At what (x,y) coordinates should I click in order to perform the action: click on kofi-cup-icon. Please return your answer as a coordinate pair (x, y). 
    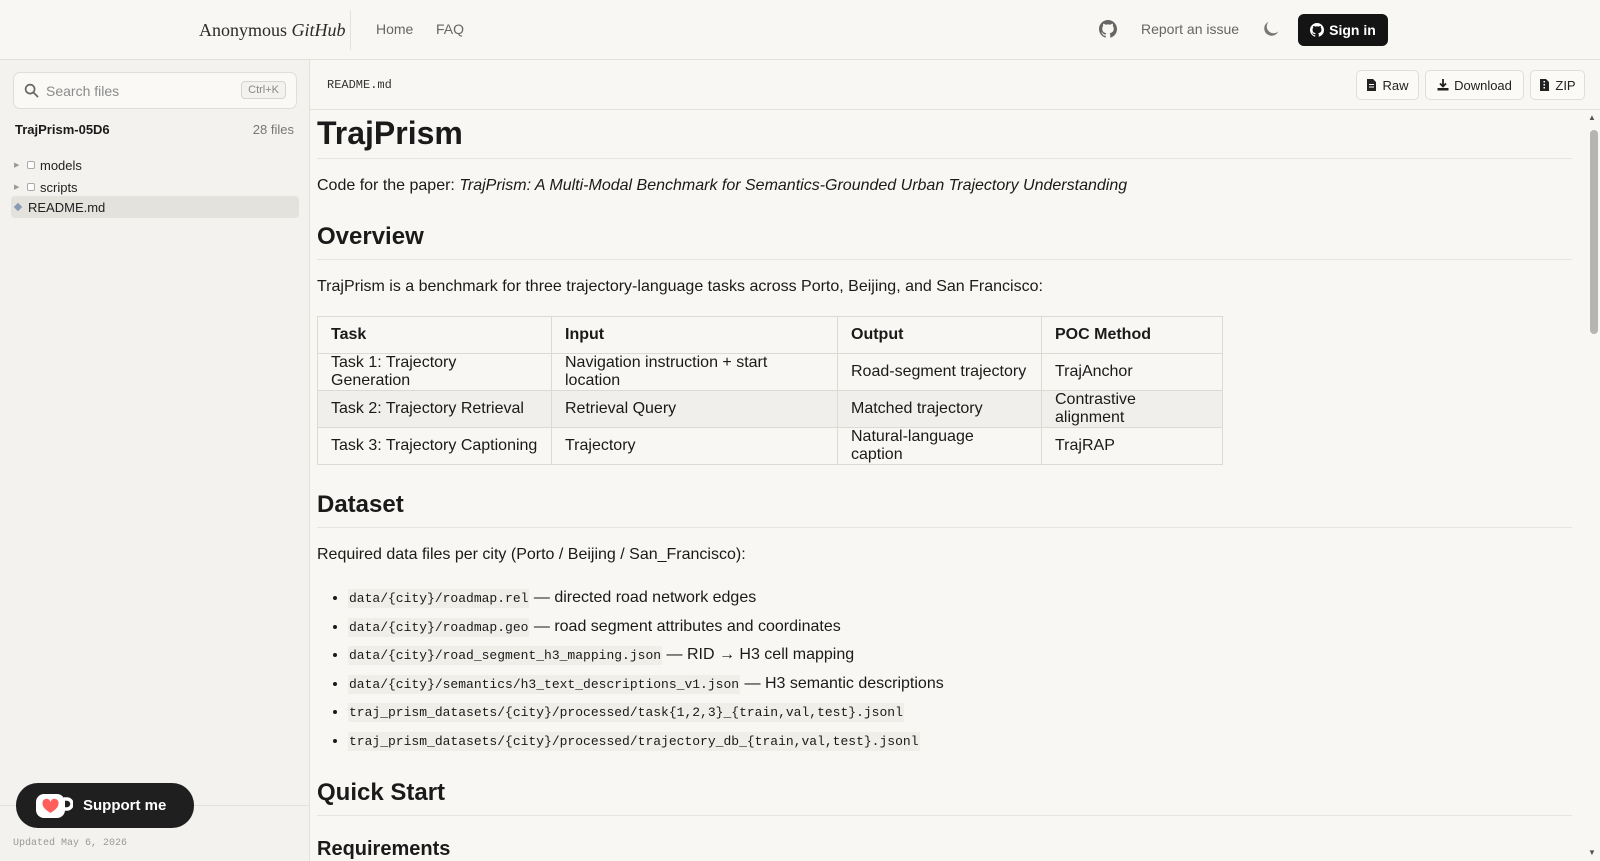
    Looking at the image, I should click on (54, 805).